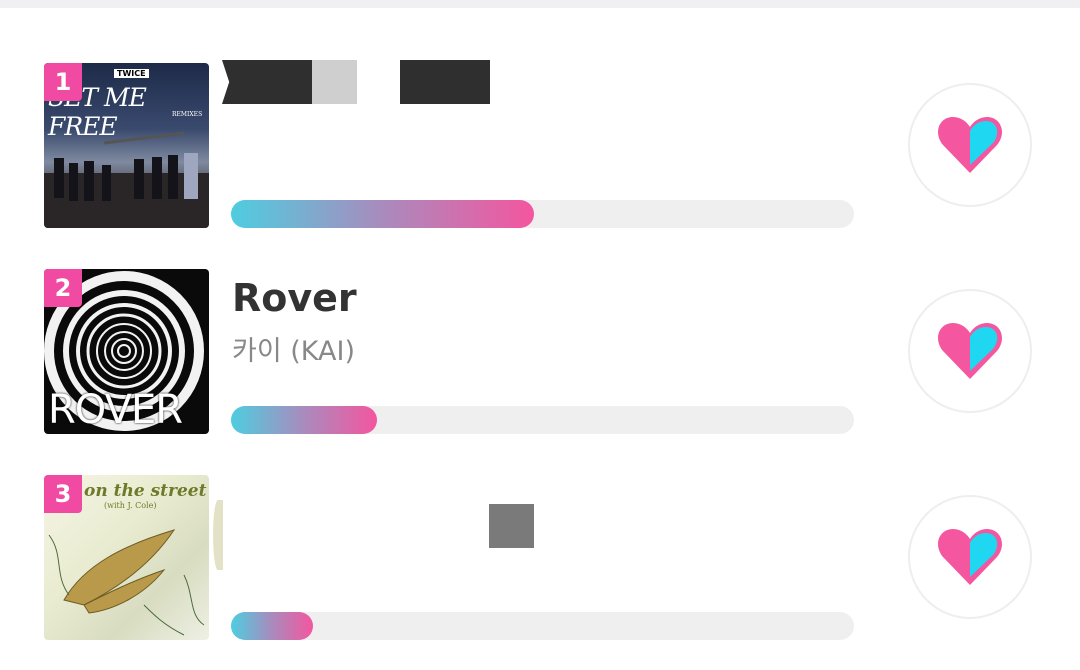 Image resolution: width=1080 pixels, height=670 pixels. What do you see at coordinates (63, 82) in the screenshot?
I see `rank-badge: 1` at bounding box center [63, 82].